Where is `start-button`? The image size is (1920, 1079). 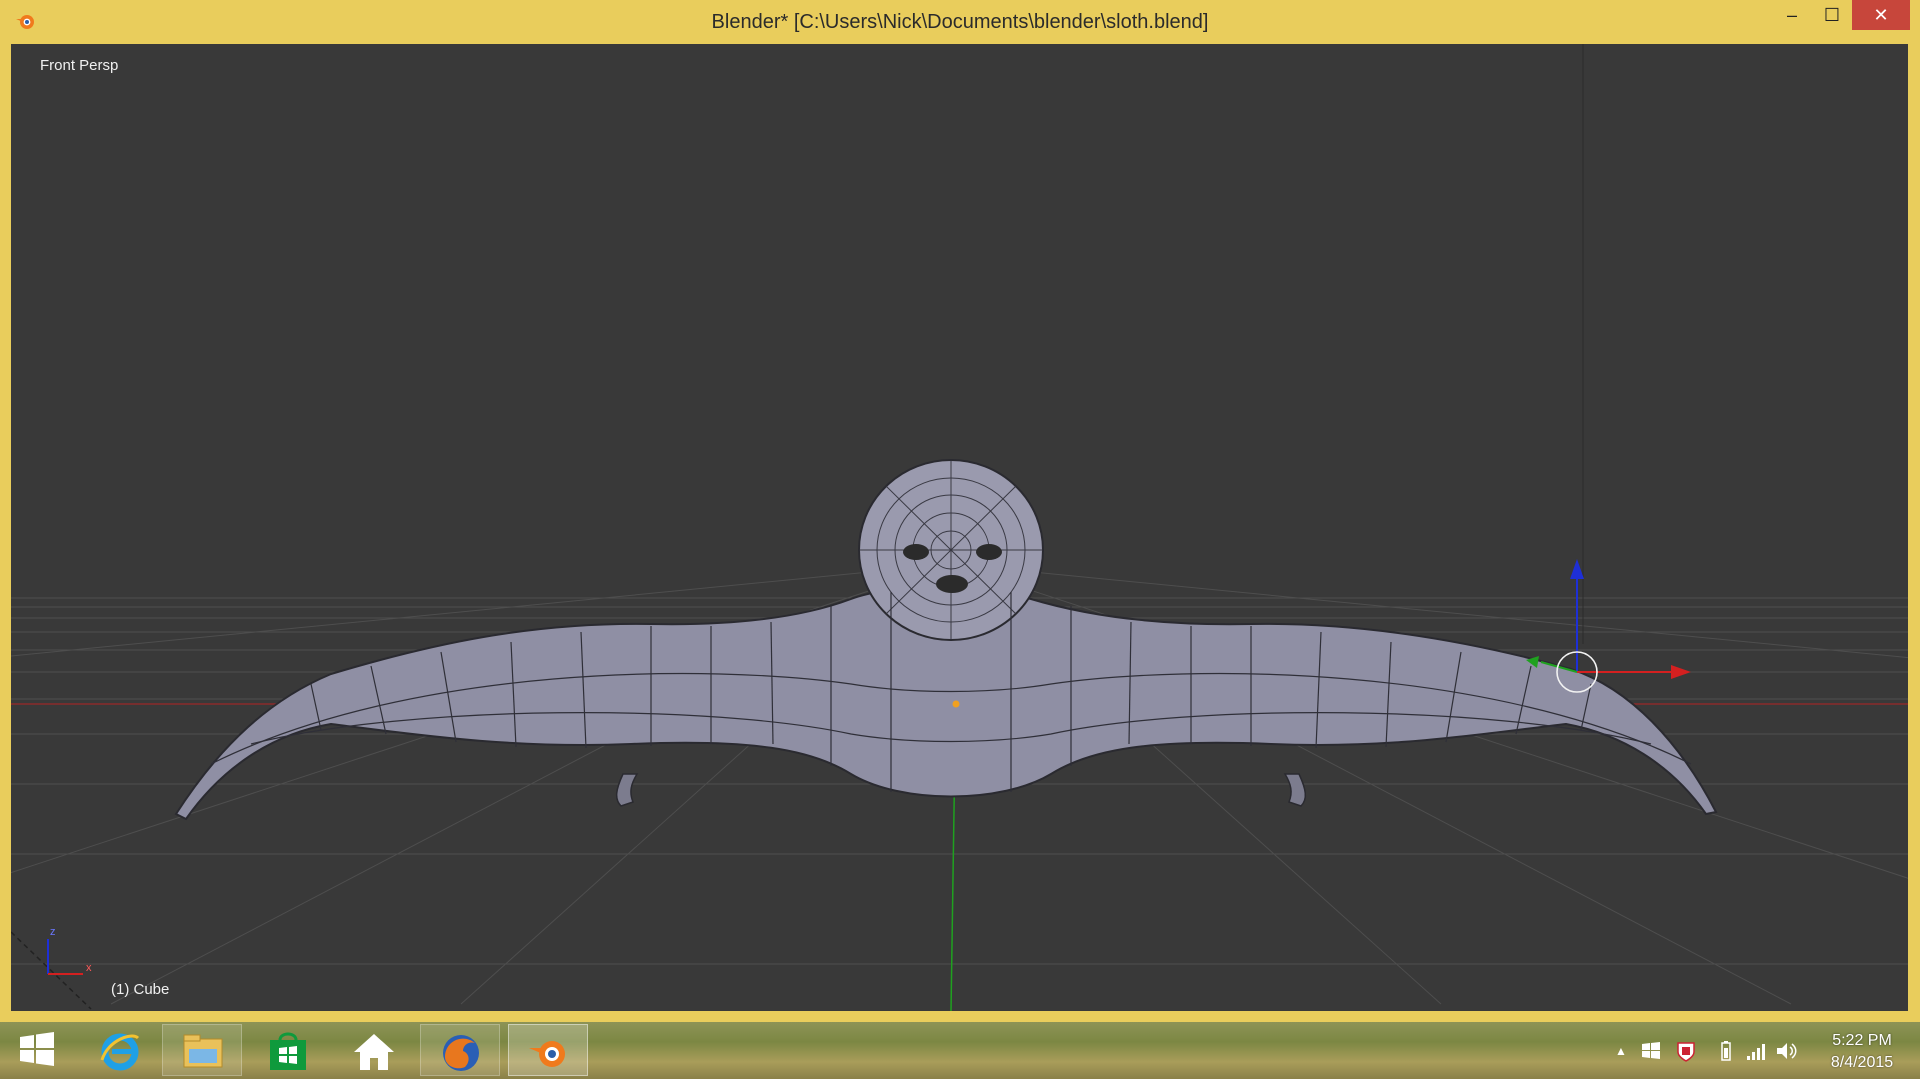 start-button is located at coordinates (35, 1050).